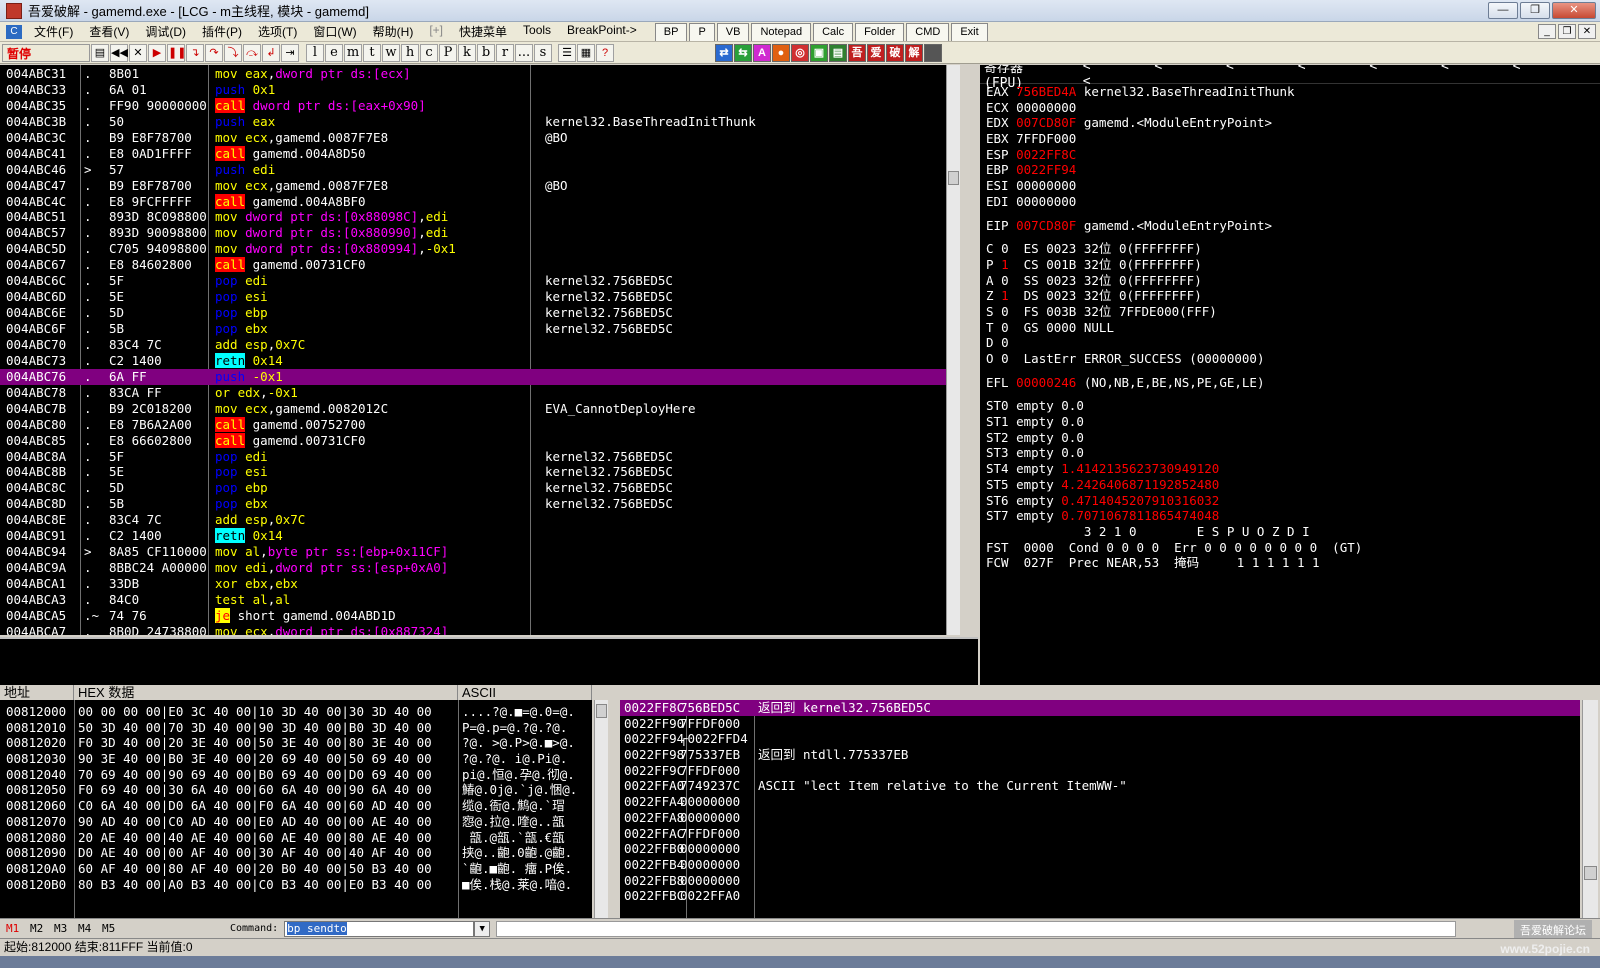 The image size is (1600, 968). Describe the element at coordinates (602, 31) in the screenshot. I see `menu-item: BreakPoint->` at that location.